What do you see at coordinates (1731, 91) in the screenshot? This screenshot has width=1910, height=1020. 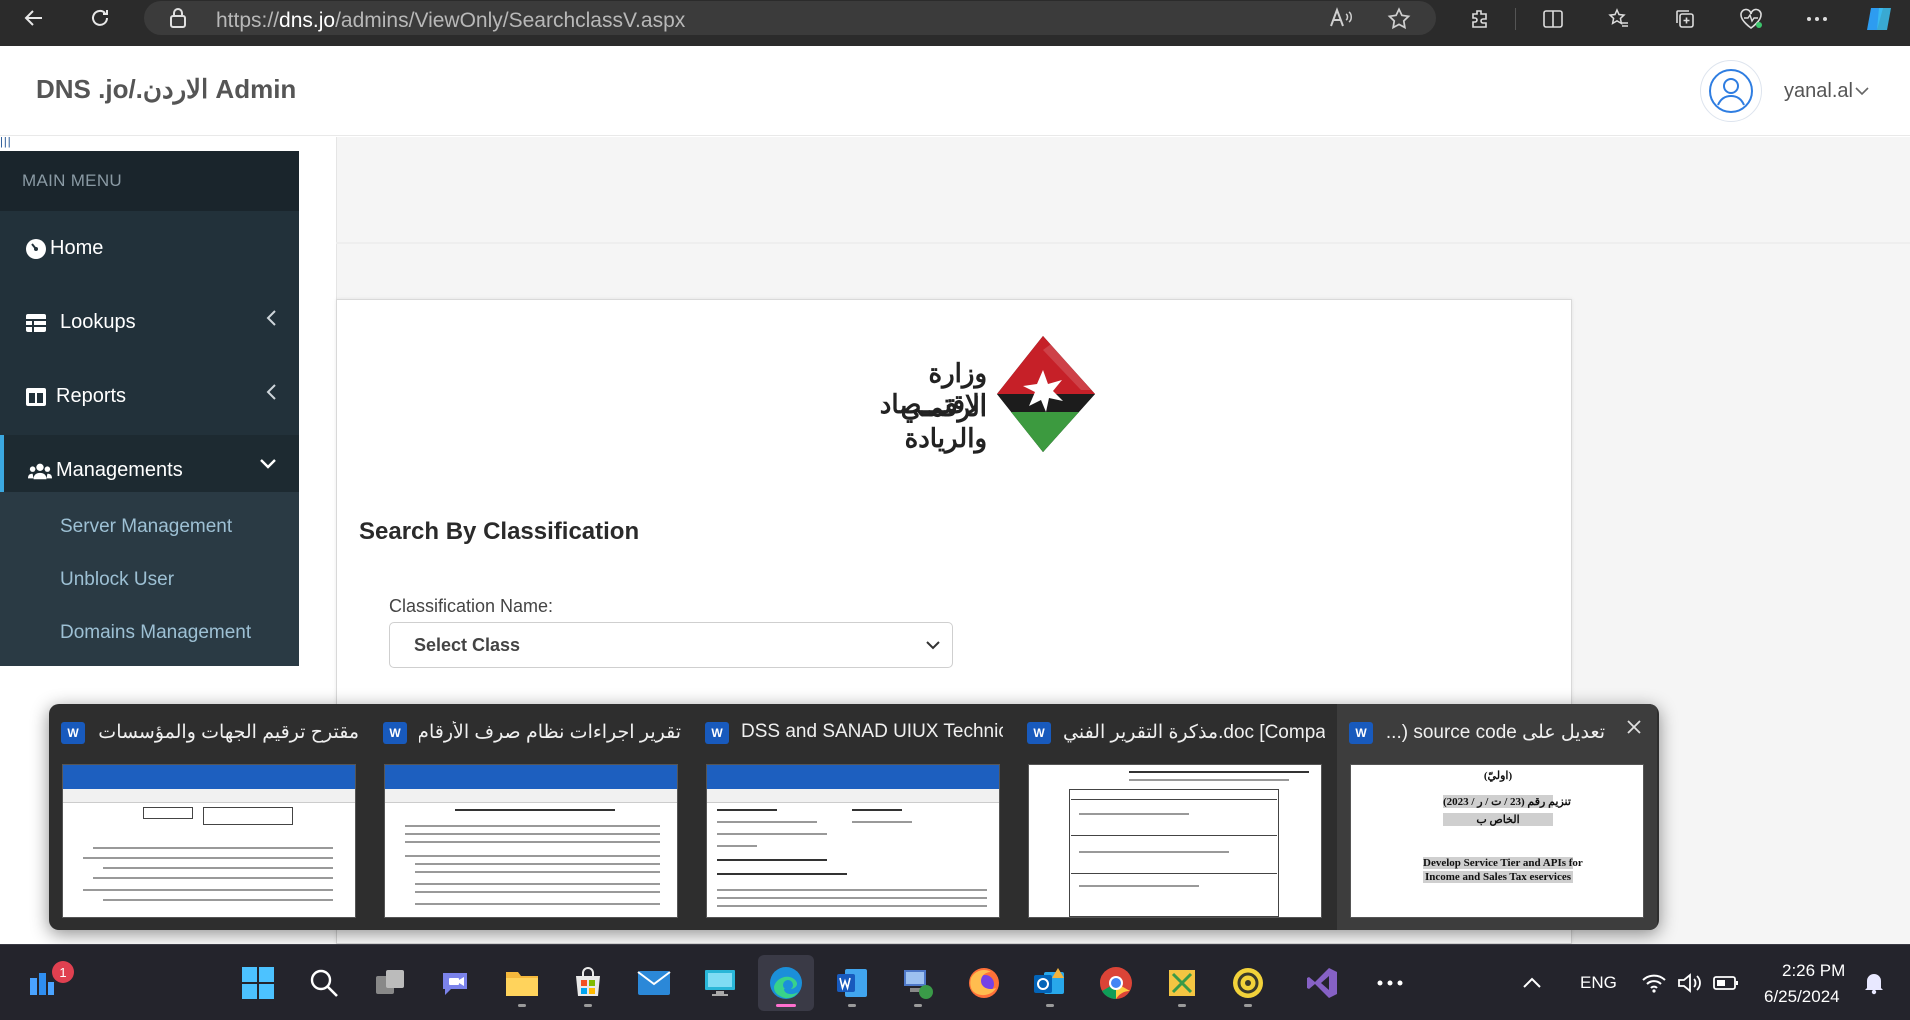 I see `user-avatar-icon` at bounding box center [1731, 91].